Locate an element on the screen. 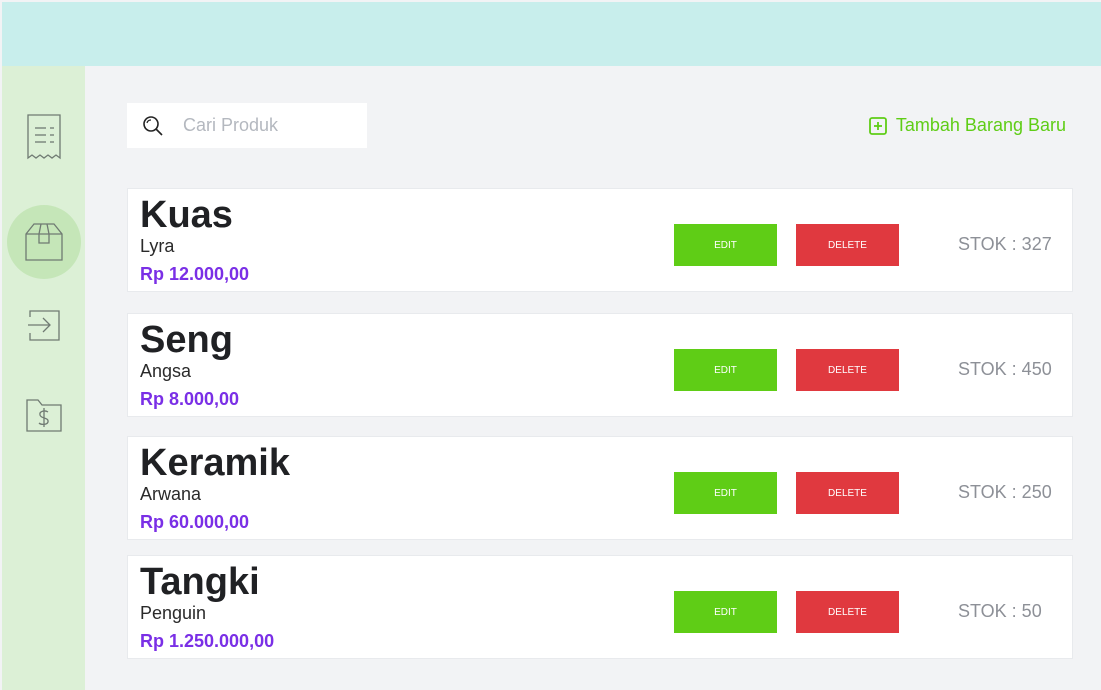  product-brand: Angsa is located at coordinates (166, 371).